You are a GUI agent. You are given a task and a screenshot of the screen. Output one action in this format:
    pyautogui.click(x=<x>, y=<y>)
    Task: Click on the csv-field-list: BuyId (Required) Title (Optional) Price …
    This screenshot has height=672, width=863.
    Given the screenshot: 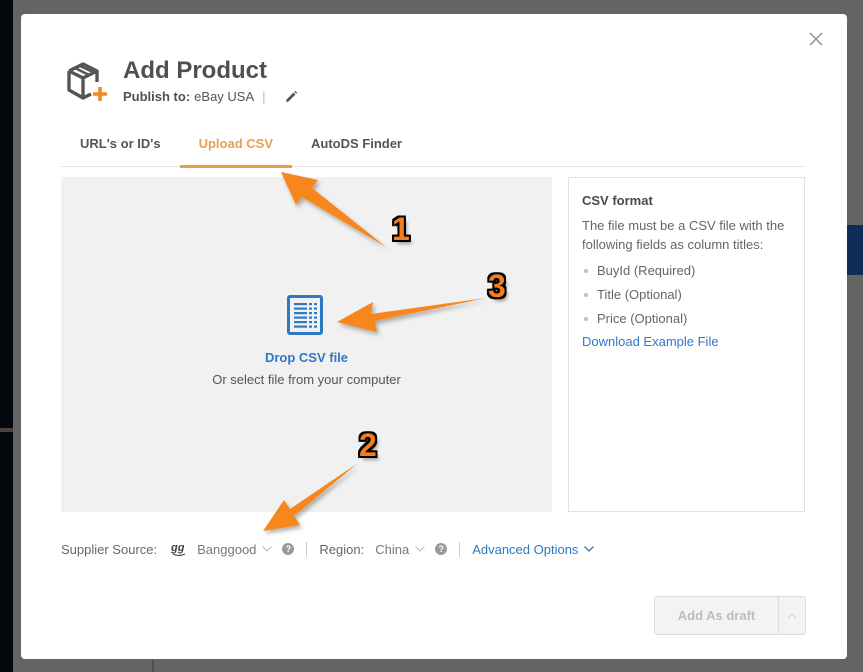 What is the action you would take?
    pyautogui.click(x=686, y=295)
    